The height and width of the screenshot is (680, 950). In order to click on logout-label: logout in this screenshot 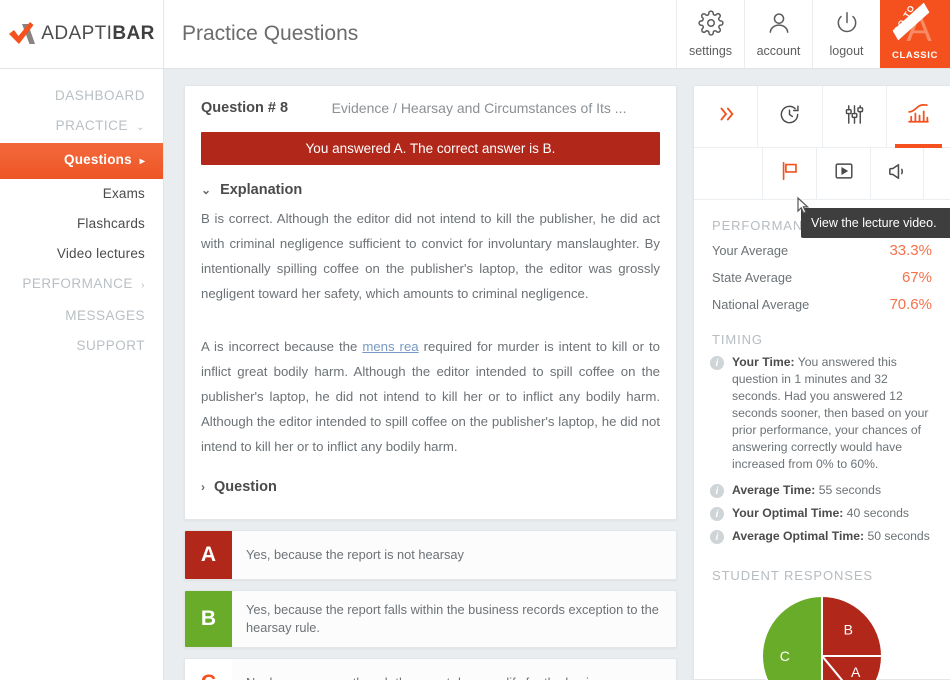, I will do `click(846, 51)`.